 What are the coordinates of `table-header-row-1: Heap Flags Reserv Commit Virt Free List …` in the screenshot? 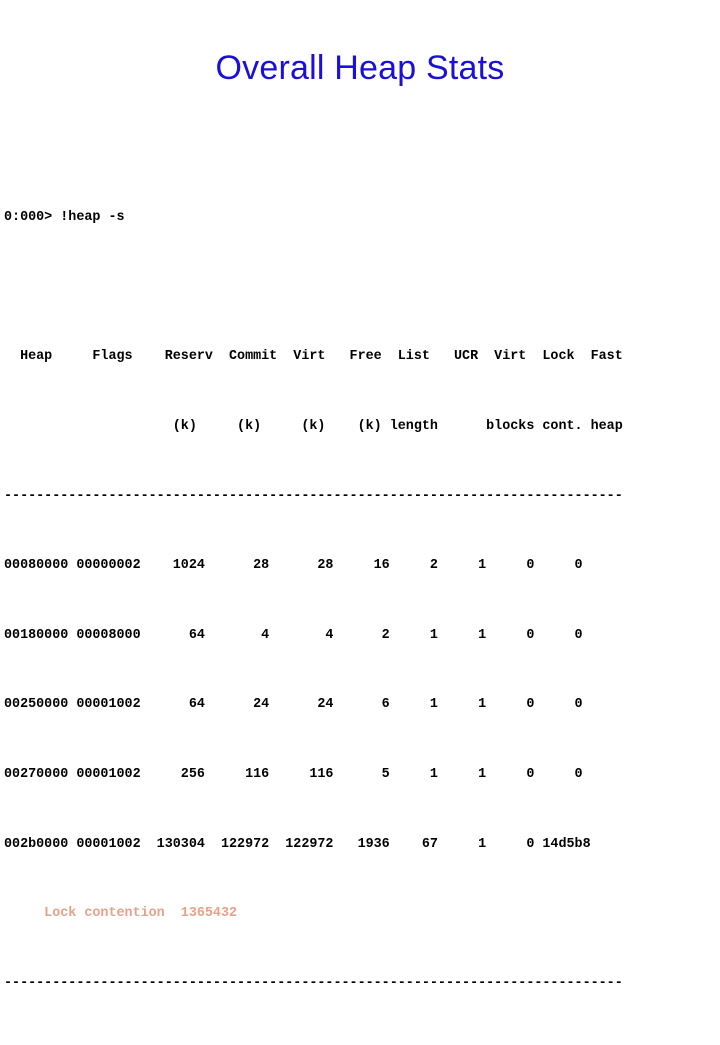 It's located at (317, 357).